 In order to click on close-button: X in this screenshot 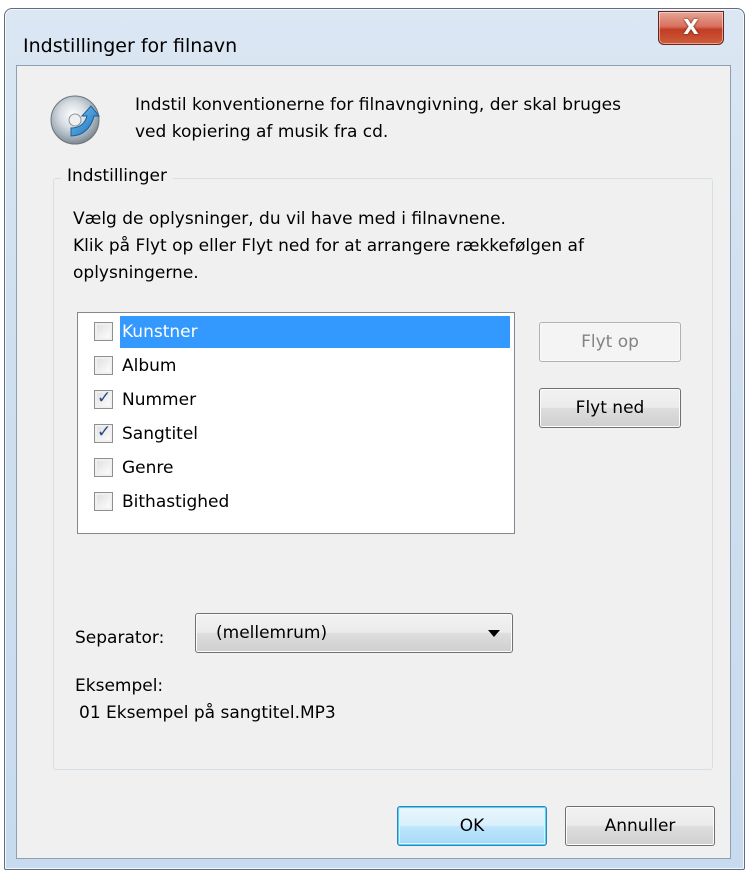, I will do `click(691, 28)`.